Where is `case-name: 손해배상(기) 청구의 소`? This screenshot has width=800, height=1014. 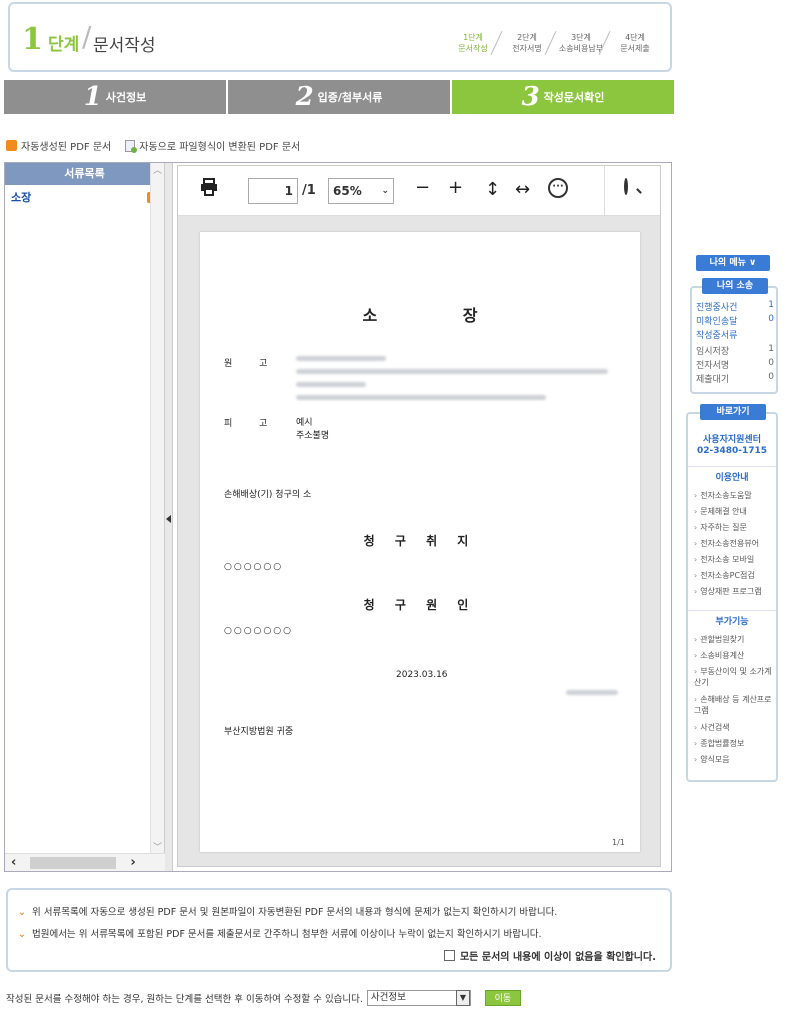
case-name: 손해배상(기) 청구의 소 is located at coordinates (268, 495).